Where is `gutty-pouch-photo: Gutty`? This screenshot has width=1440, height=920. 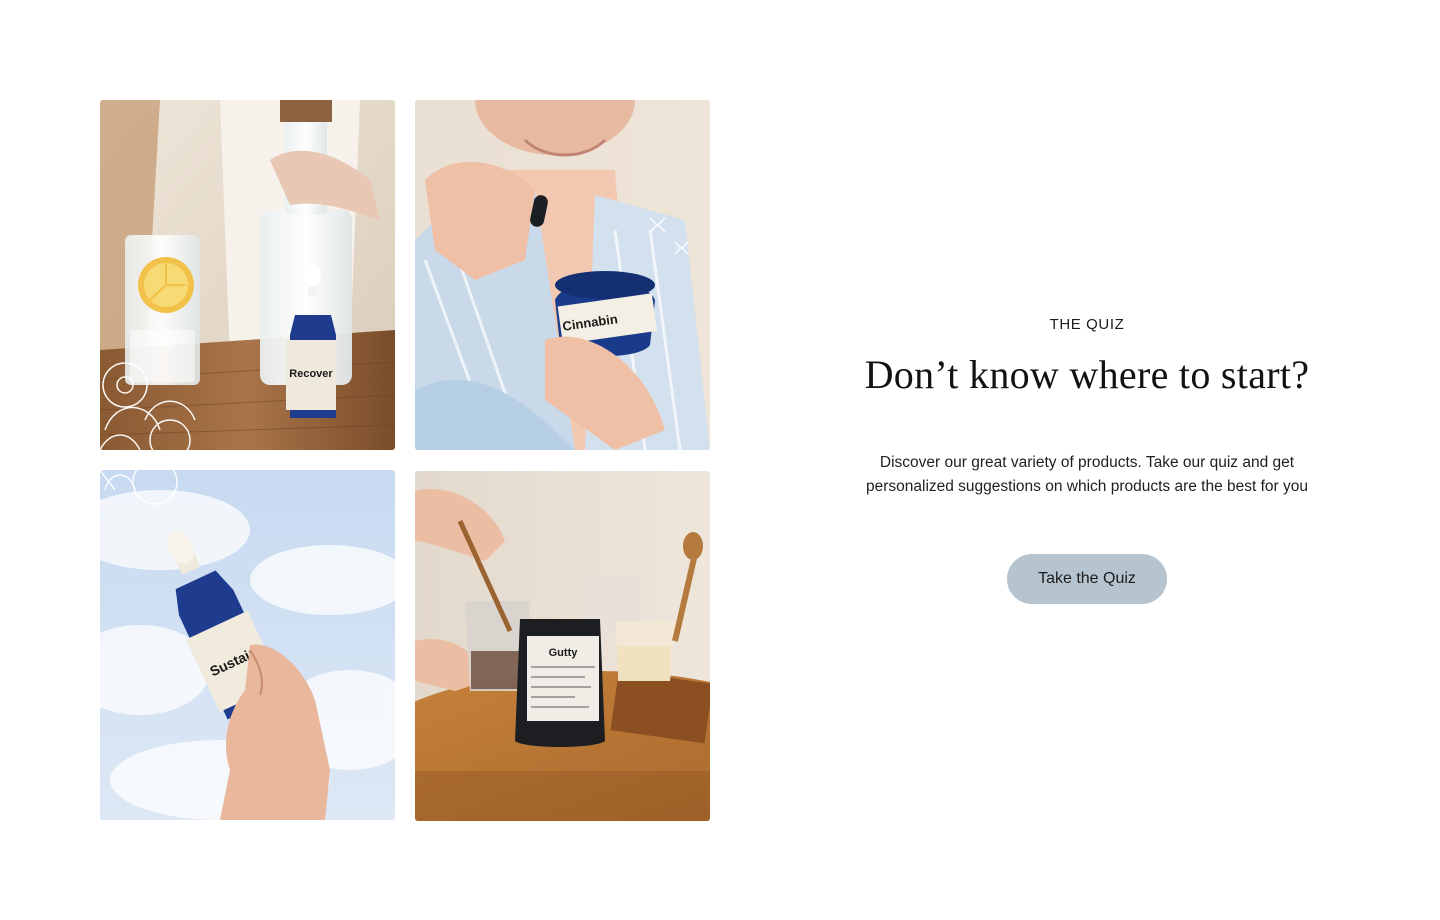
gutty-pouch-photo: Gutty is located at coordinates (562, 646).